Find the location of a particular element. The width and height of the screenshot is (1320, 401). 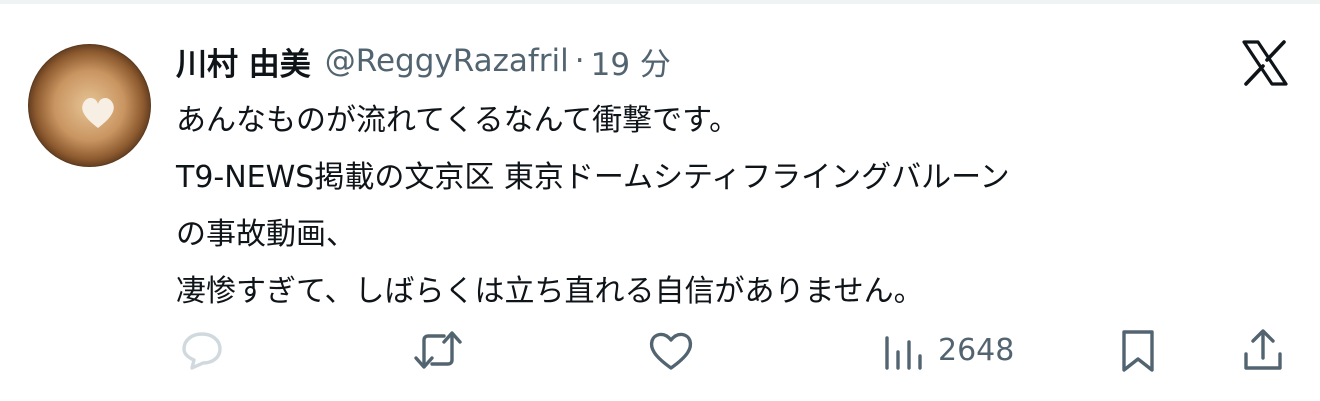

retweet-button is located at coordinates (438, 350).